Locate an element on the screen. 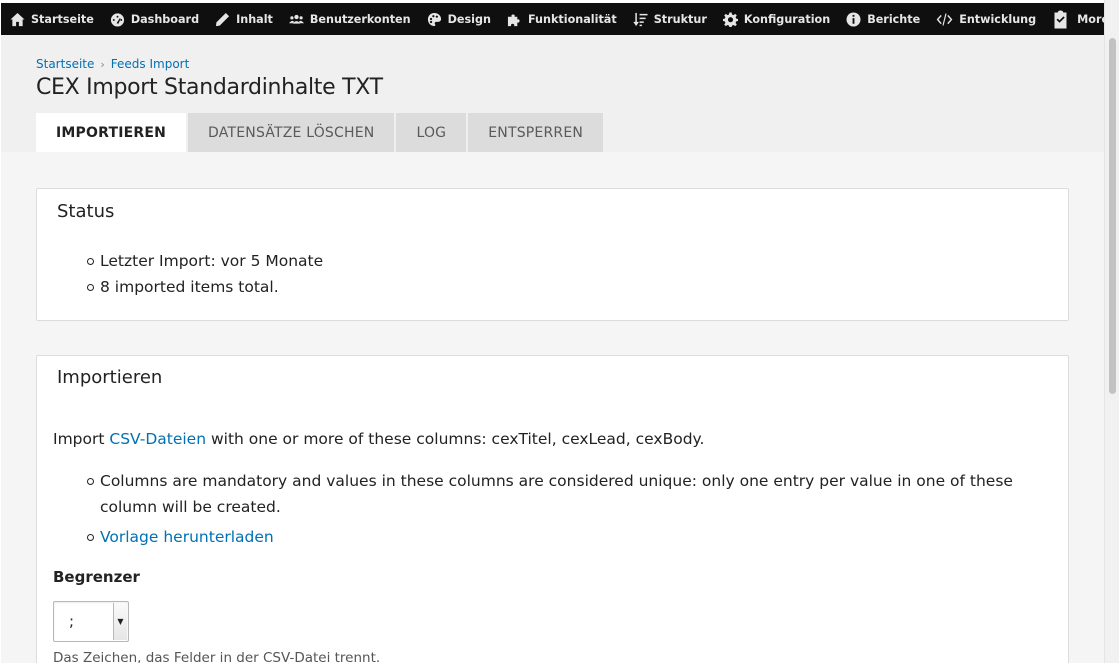 Image resolution: width=1119 pixels, height=663 pixels. toolbar-item-label: Design is located at coordinates (469, 19).